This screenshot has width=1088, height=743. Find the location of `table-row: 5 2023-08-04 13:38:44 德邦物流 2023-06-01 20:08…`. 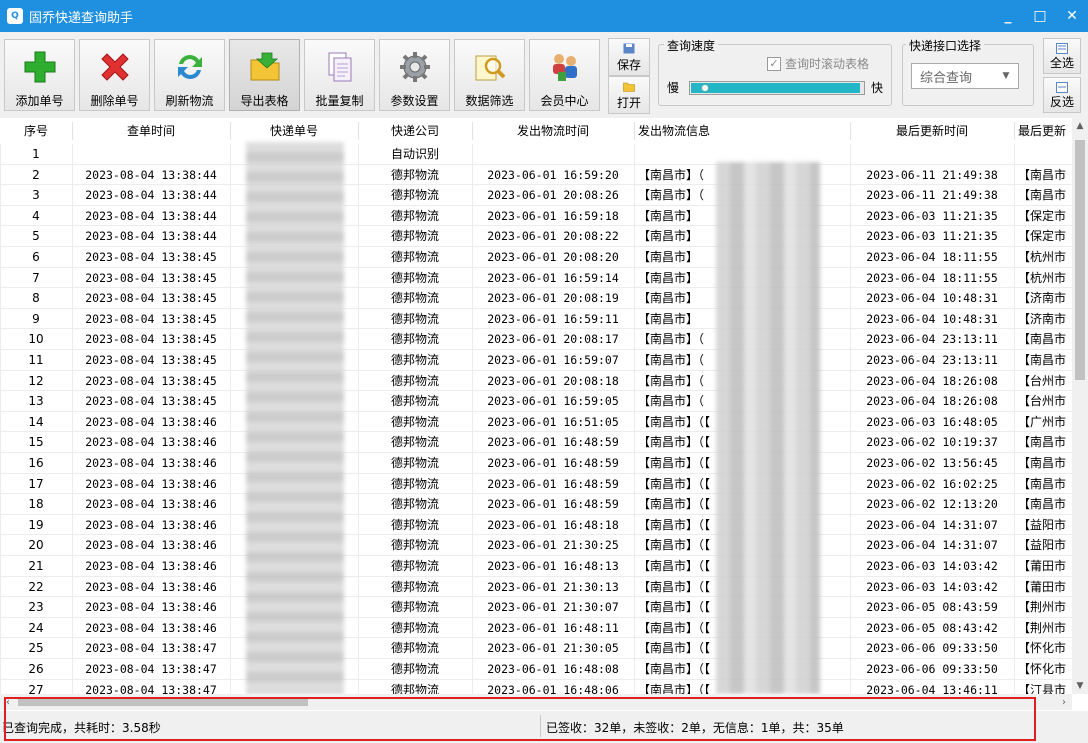

table-row: 5 2023-08-04 13:38:44 德邦物流 2023-06-01 20:08… is located at coordinates (536, 236).